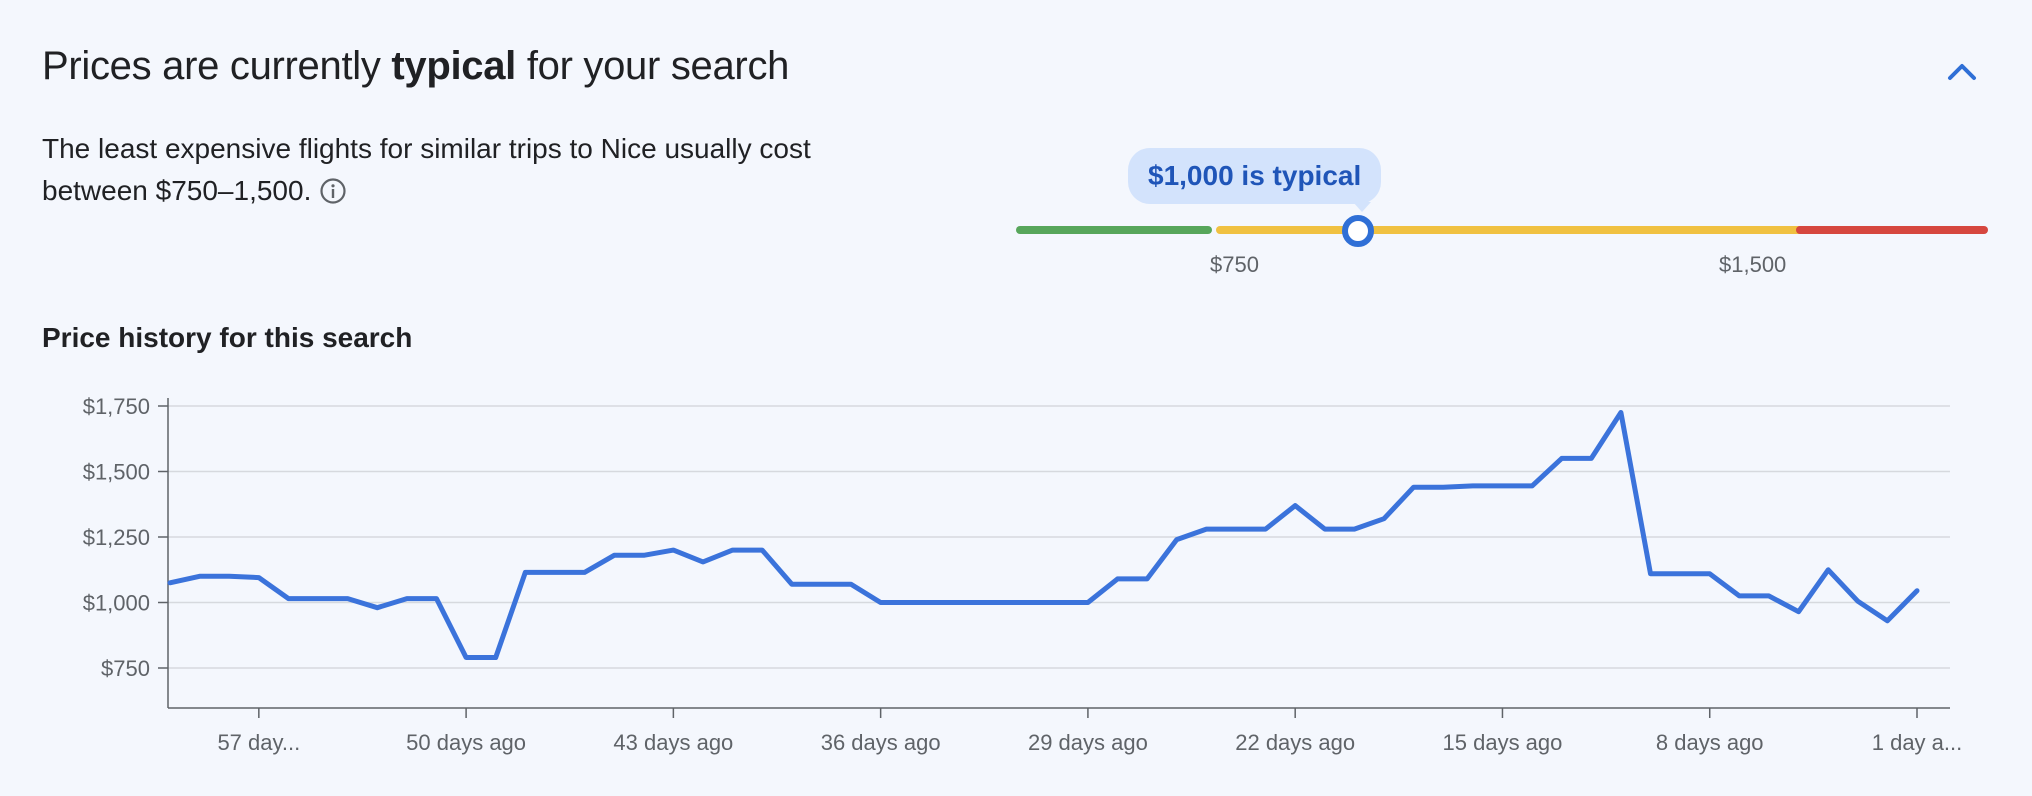 This screenshot has width=2032, height=796. What do you see at coordinates (1255, 176) in the screenshot?
I see `typical-price-bubble: $1,000 is typical` at bounding box center [1255, 176].